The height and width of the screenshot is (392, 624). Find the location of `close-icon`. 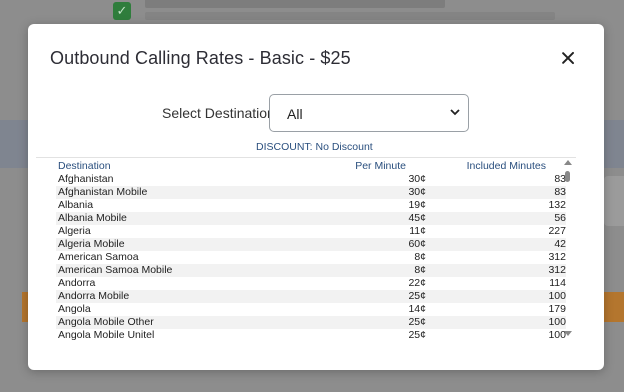

close-icon is located at coordinates (568, 58).